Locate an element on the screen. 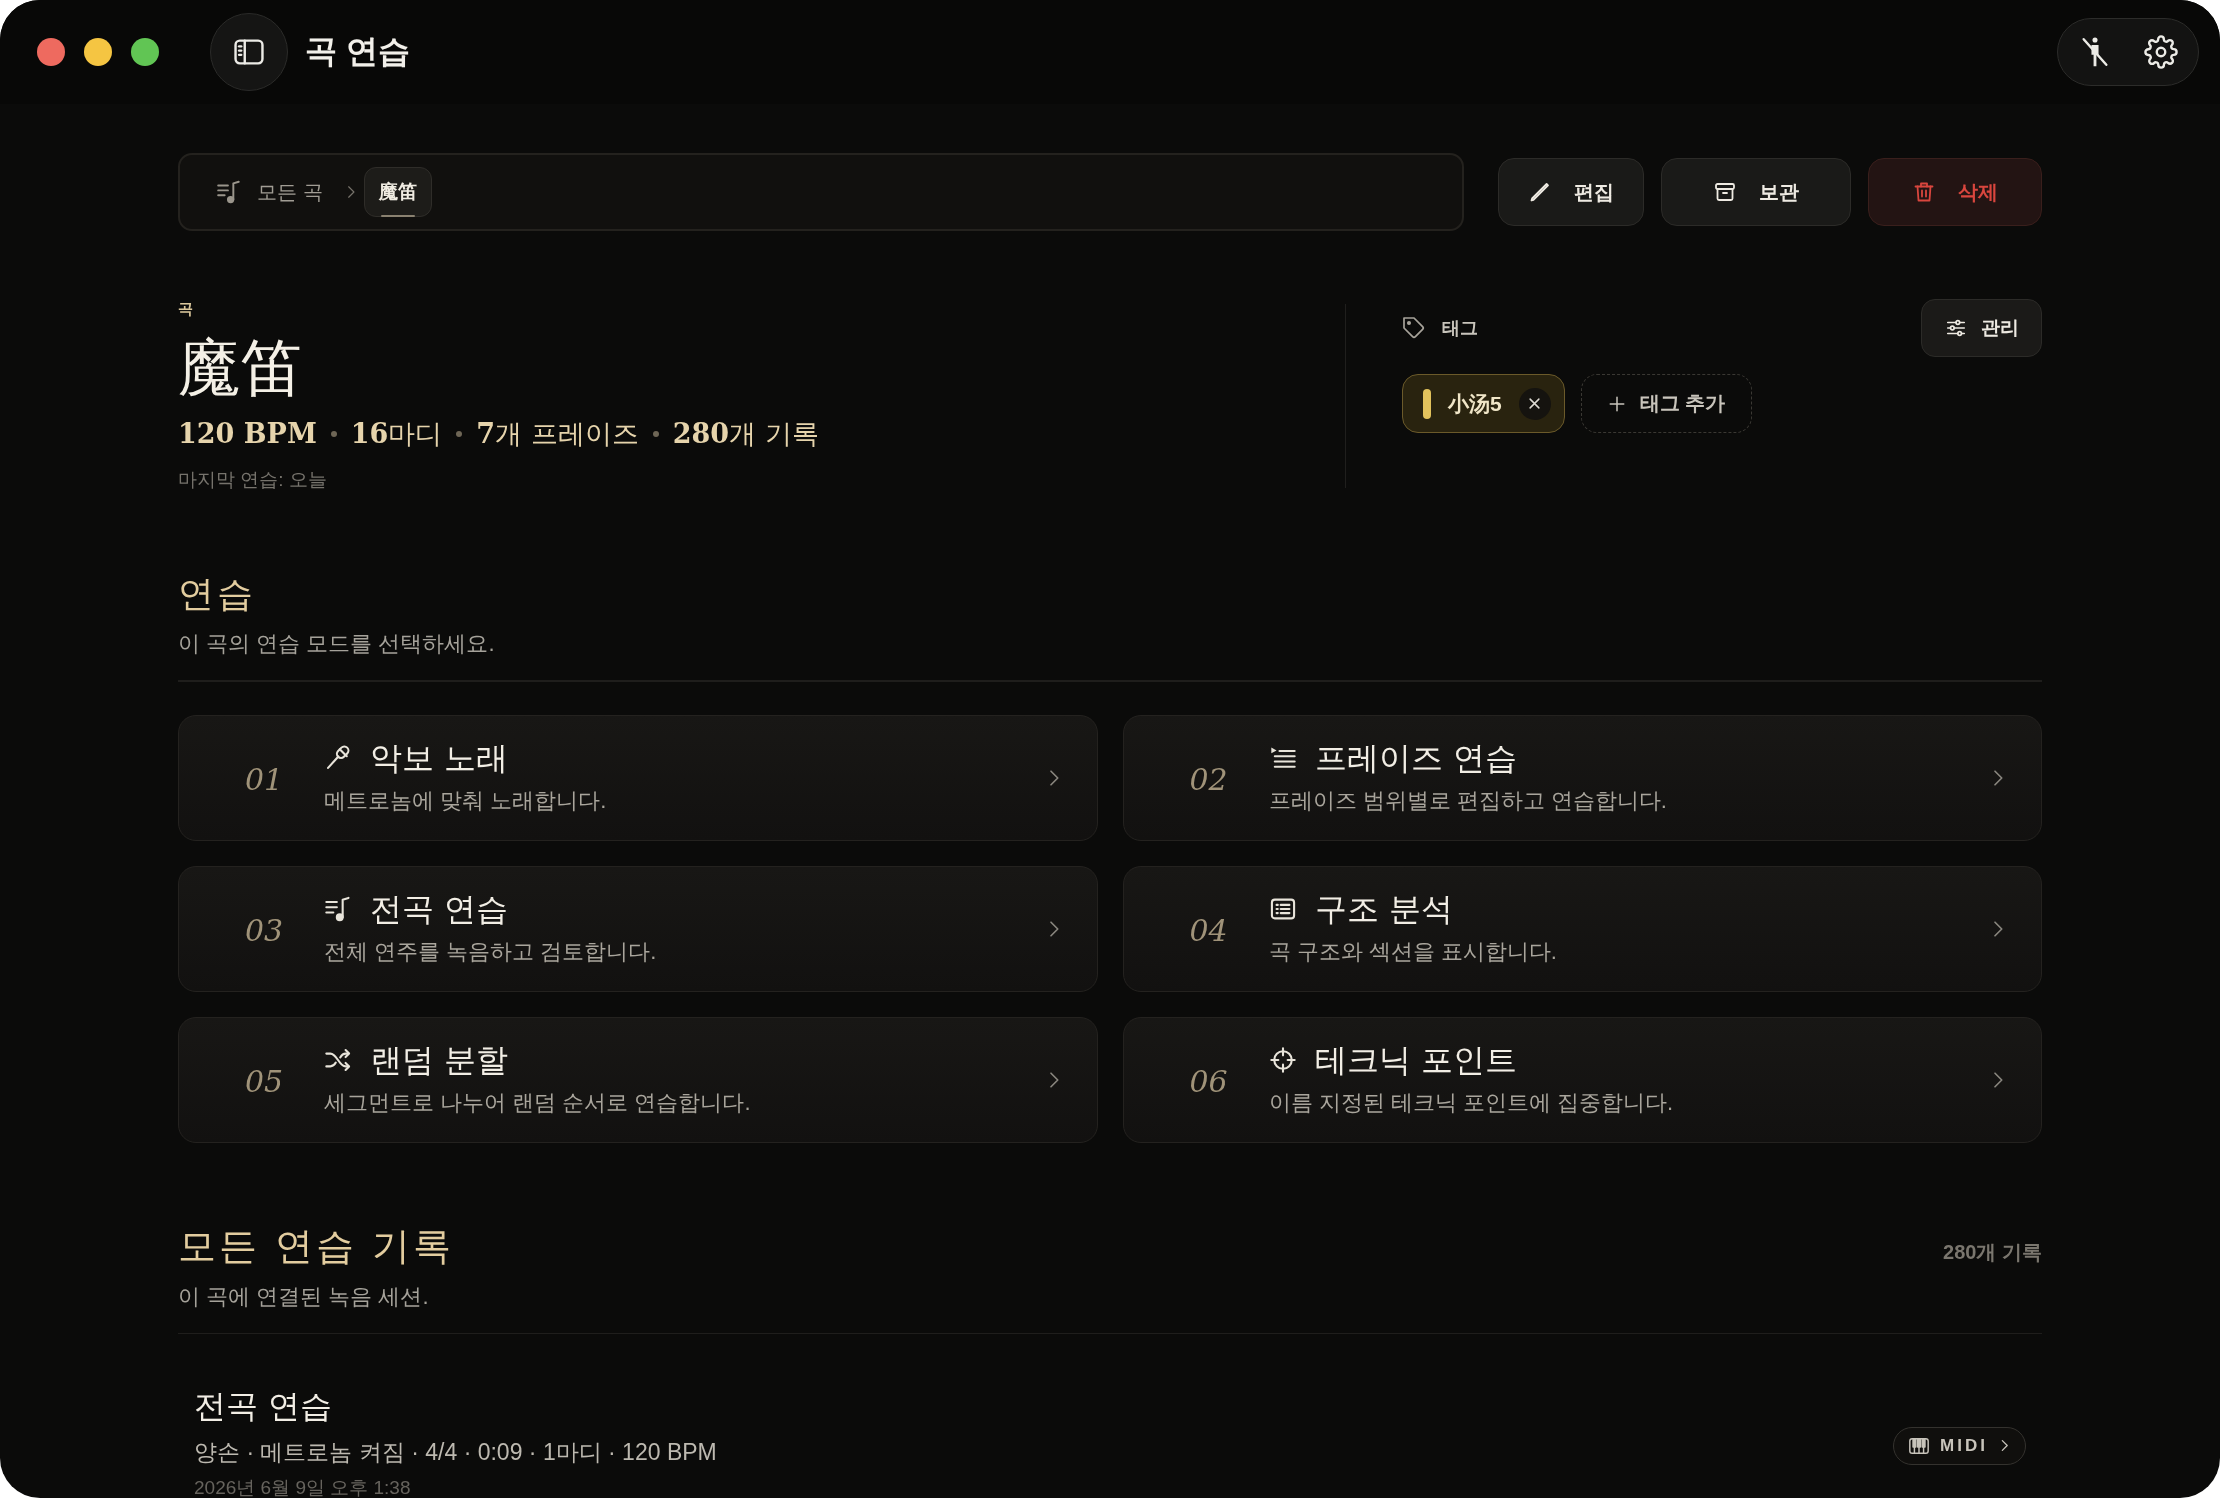 Image resolution: width=2220 pixels, height=1498 pixels. archive-icon is located at coordinates (1725, 192).